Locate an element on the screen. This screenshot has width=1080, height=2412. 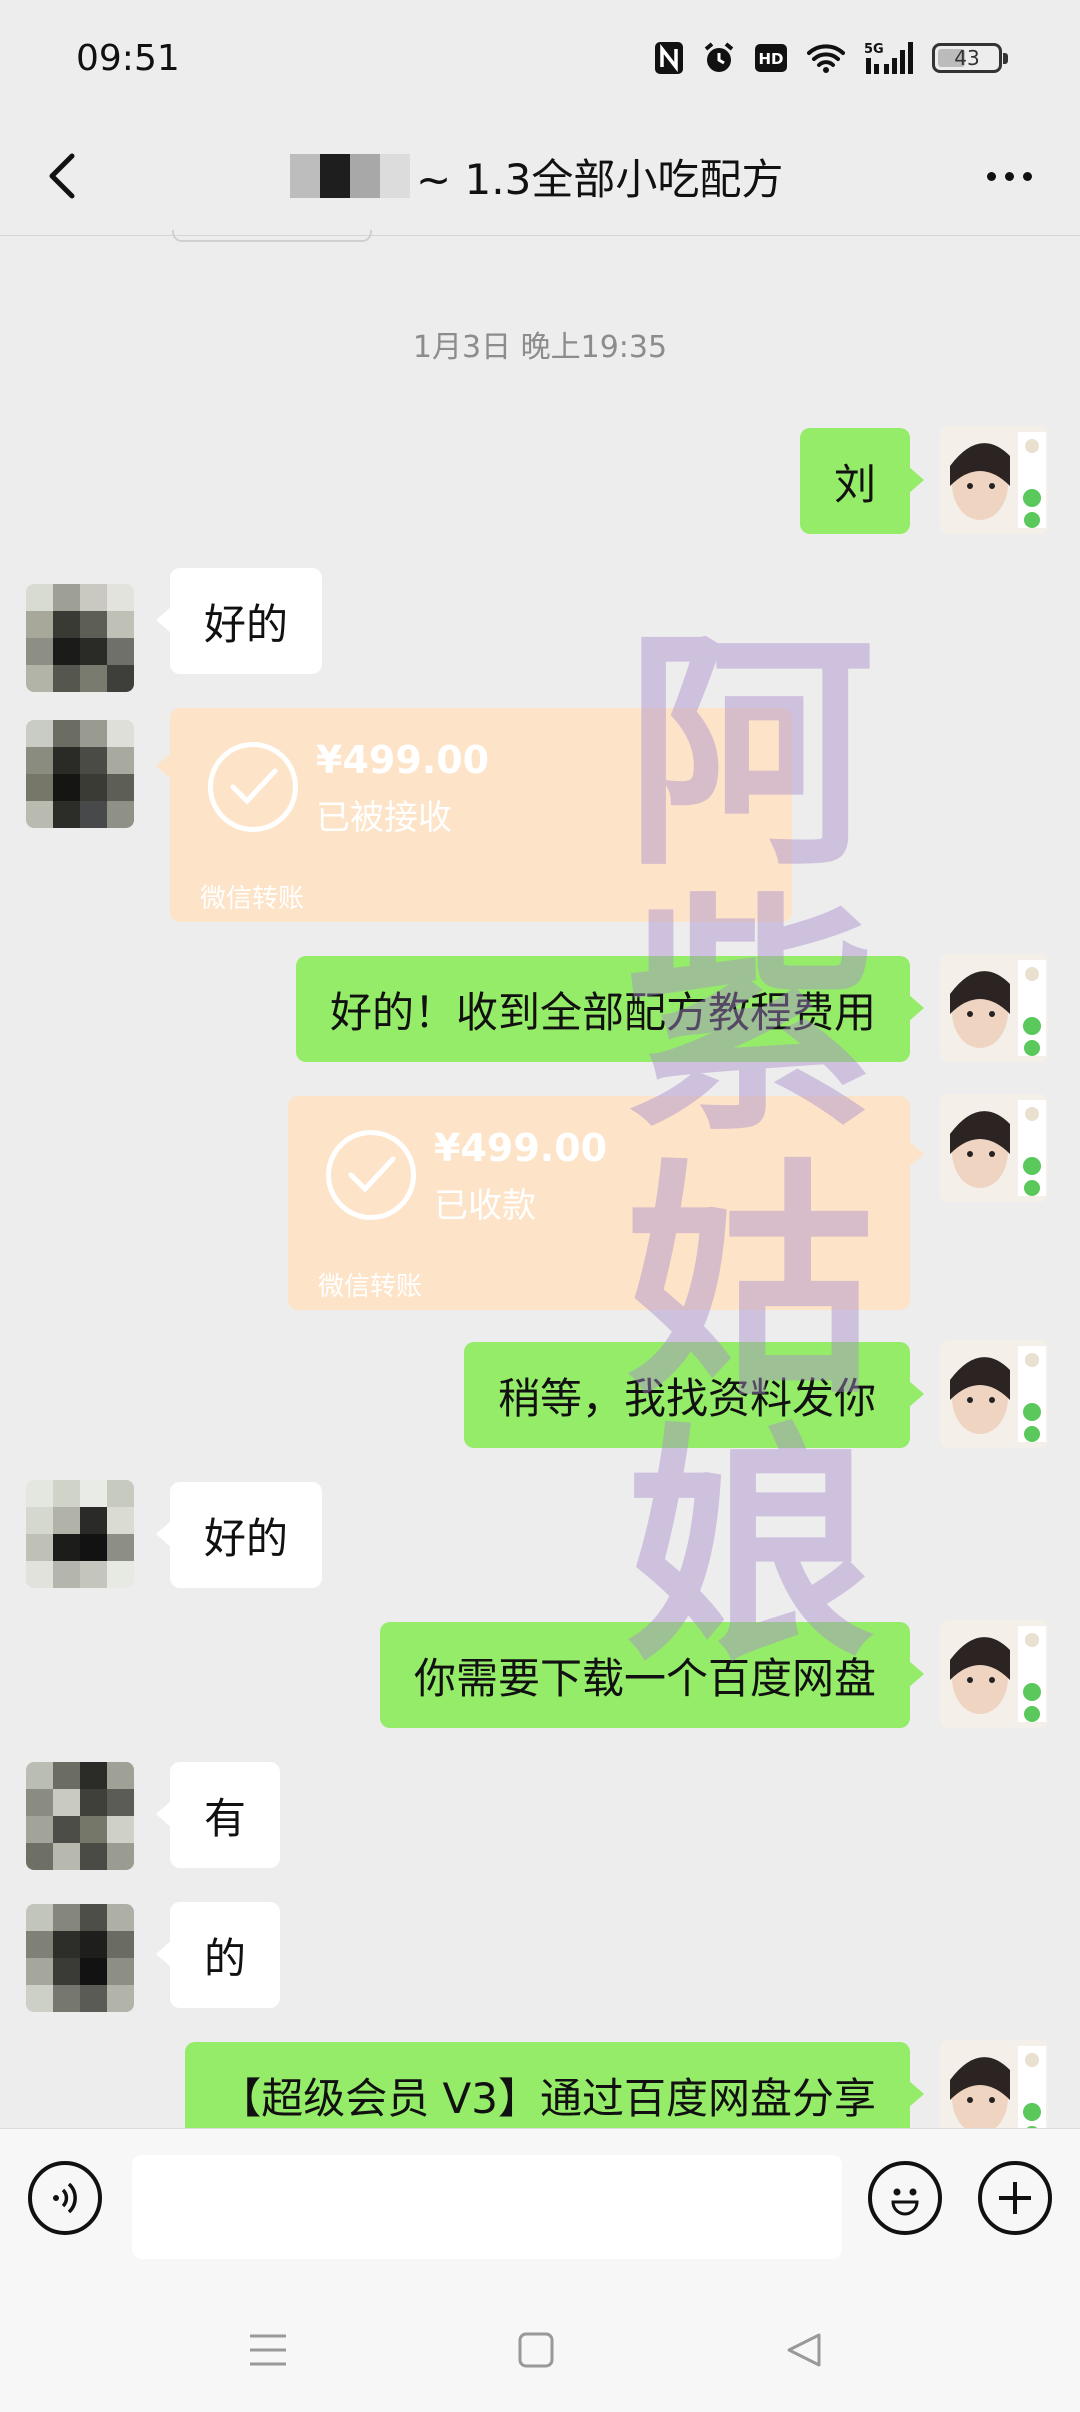
input-bar is located at coordinates (540, 2206).